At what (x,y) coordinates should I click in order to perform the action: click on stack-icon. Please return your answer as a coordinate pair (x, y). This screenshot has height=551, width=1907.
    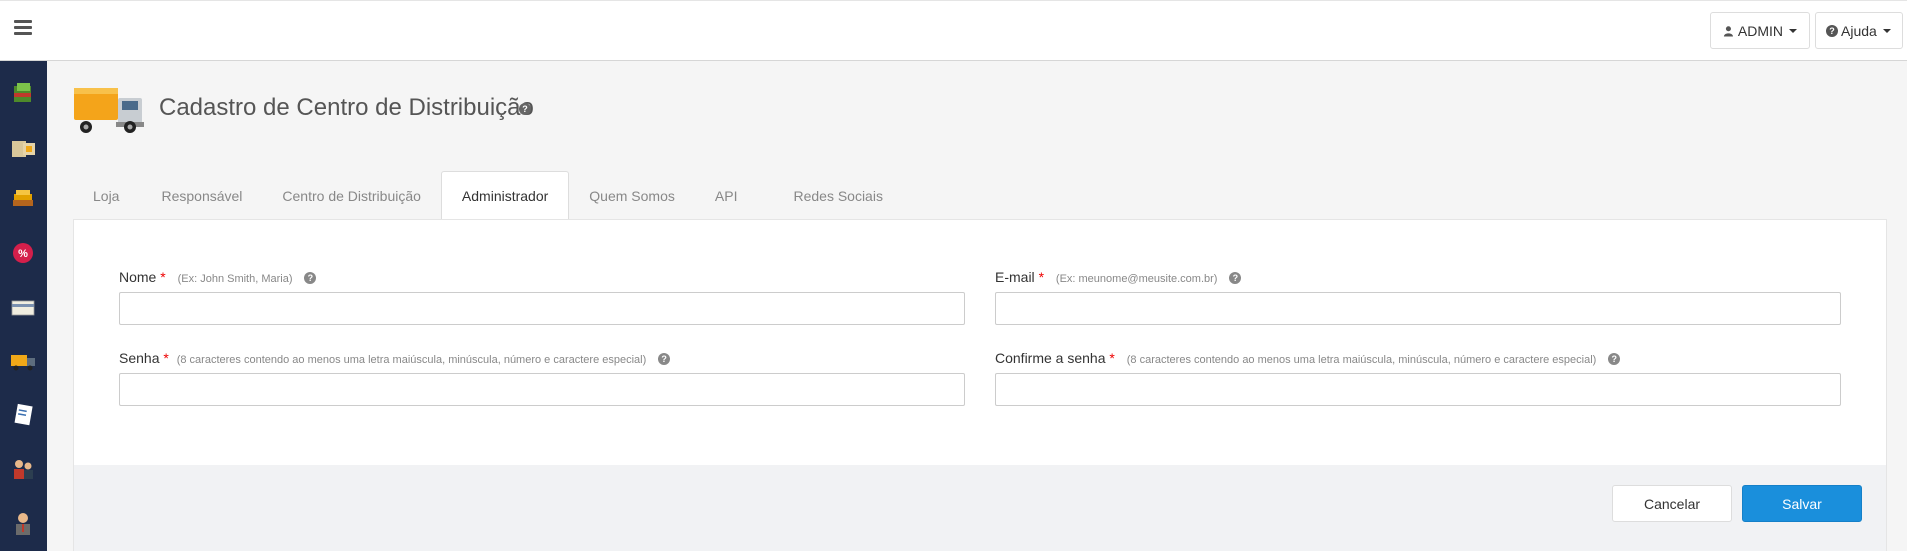
    Looking at the image, I should click on (23, 198).